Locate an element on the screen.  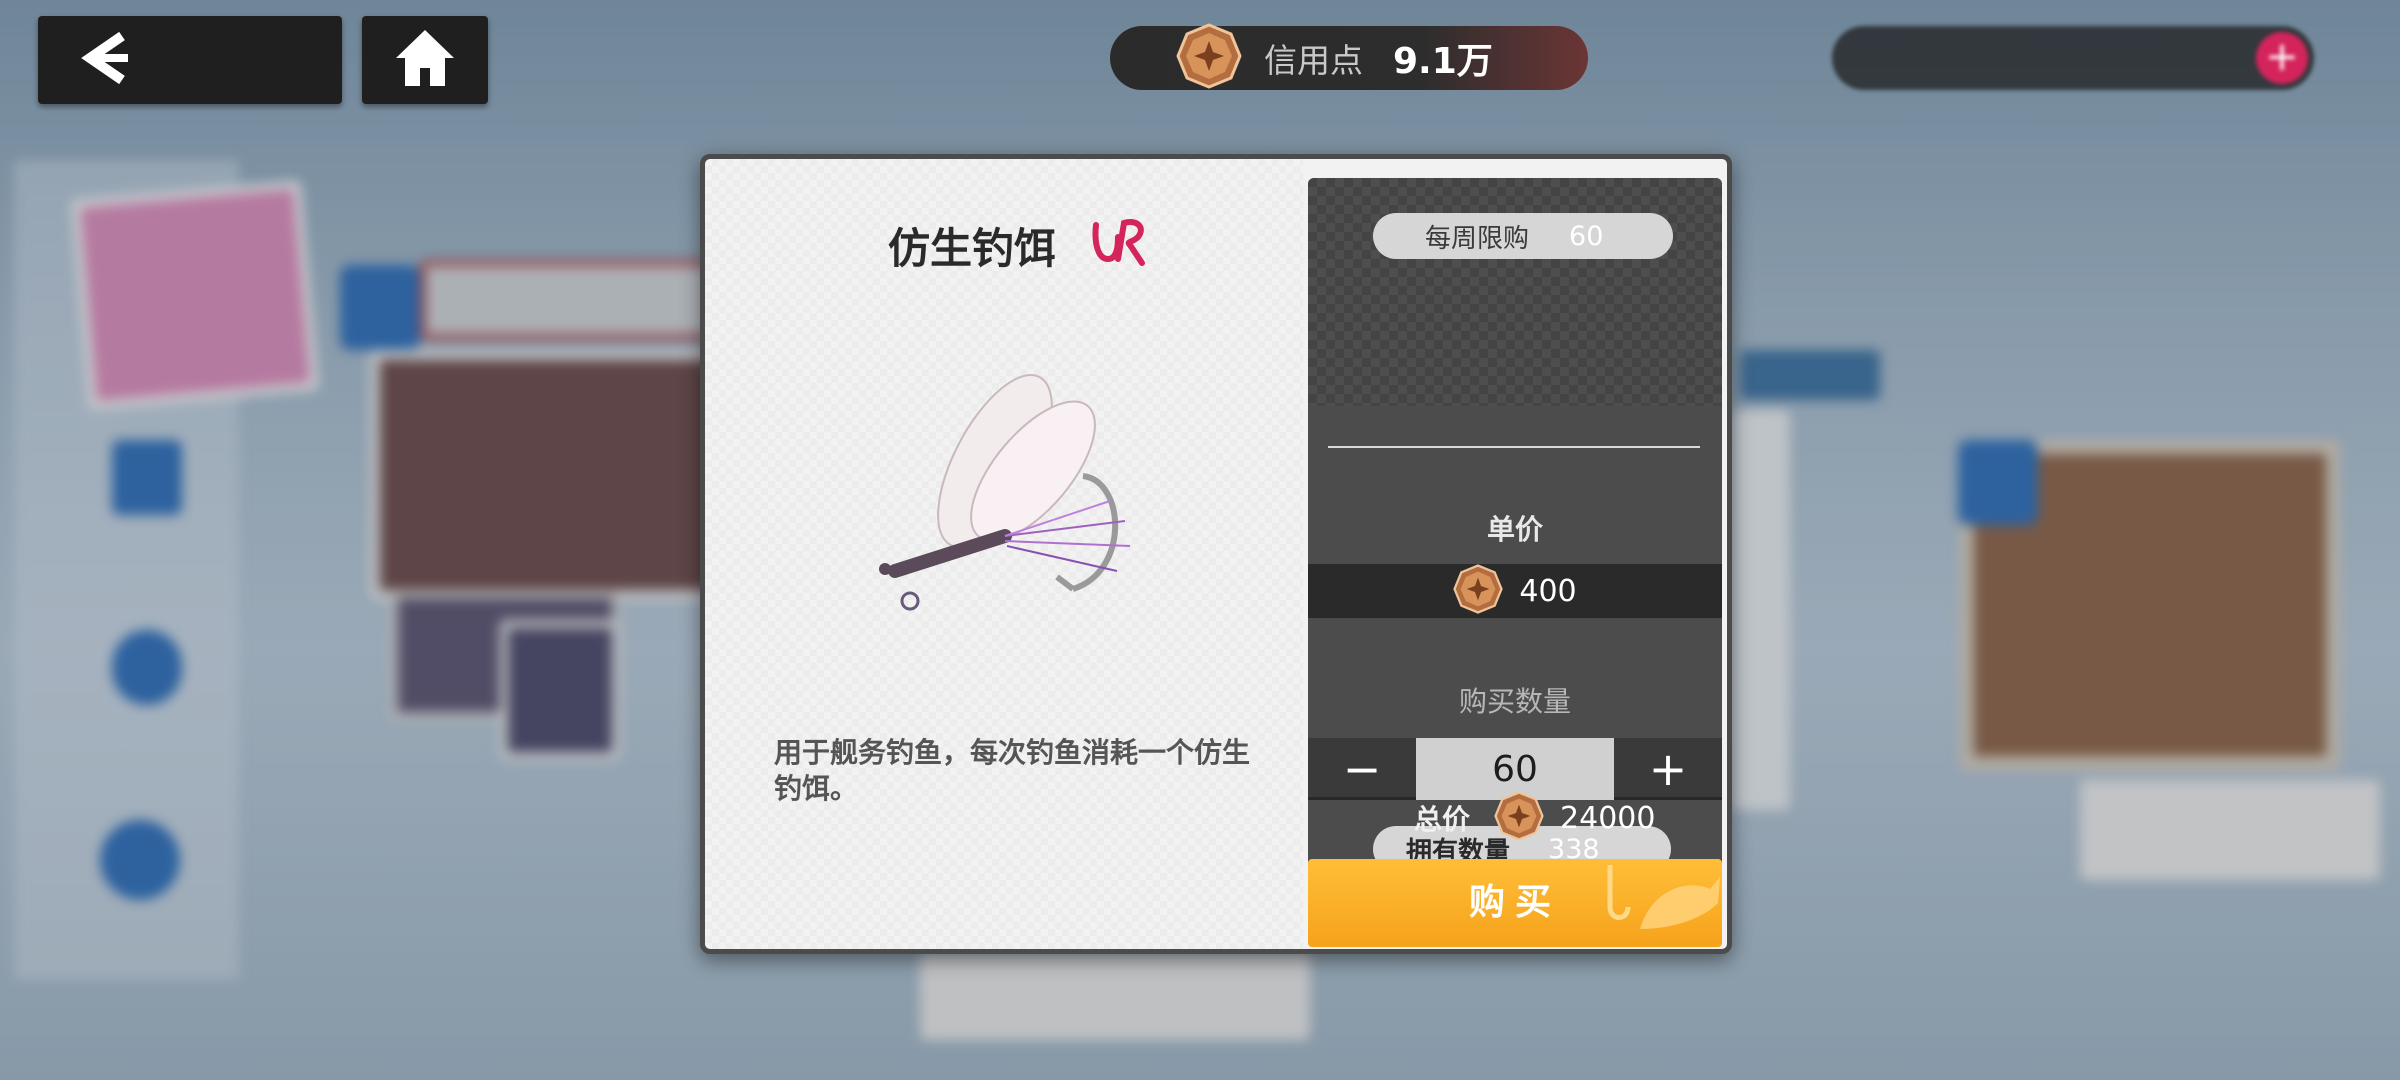
home-icon is located at coordinates (425, 60).